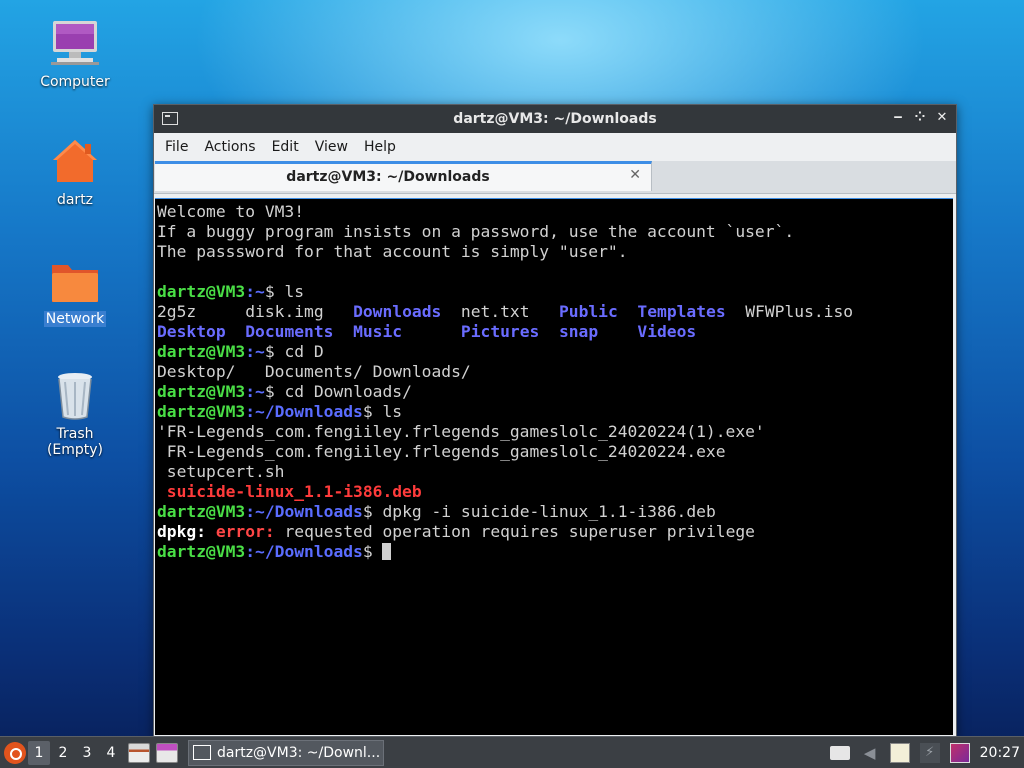 Image resolution: width=1024 pixels, height=768 pixels. I want to click on command-text: dpkg -i suicide-linux_1.1-i386.deb, so click(549, 511).